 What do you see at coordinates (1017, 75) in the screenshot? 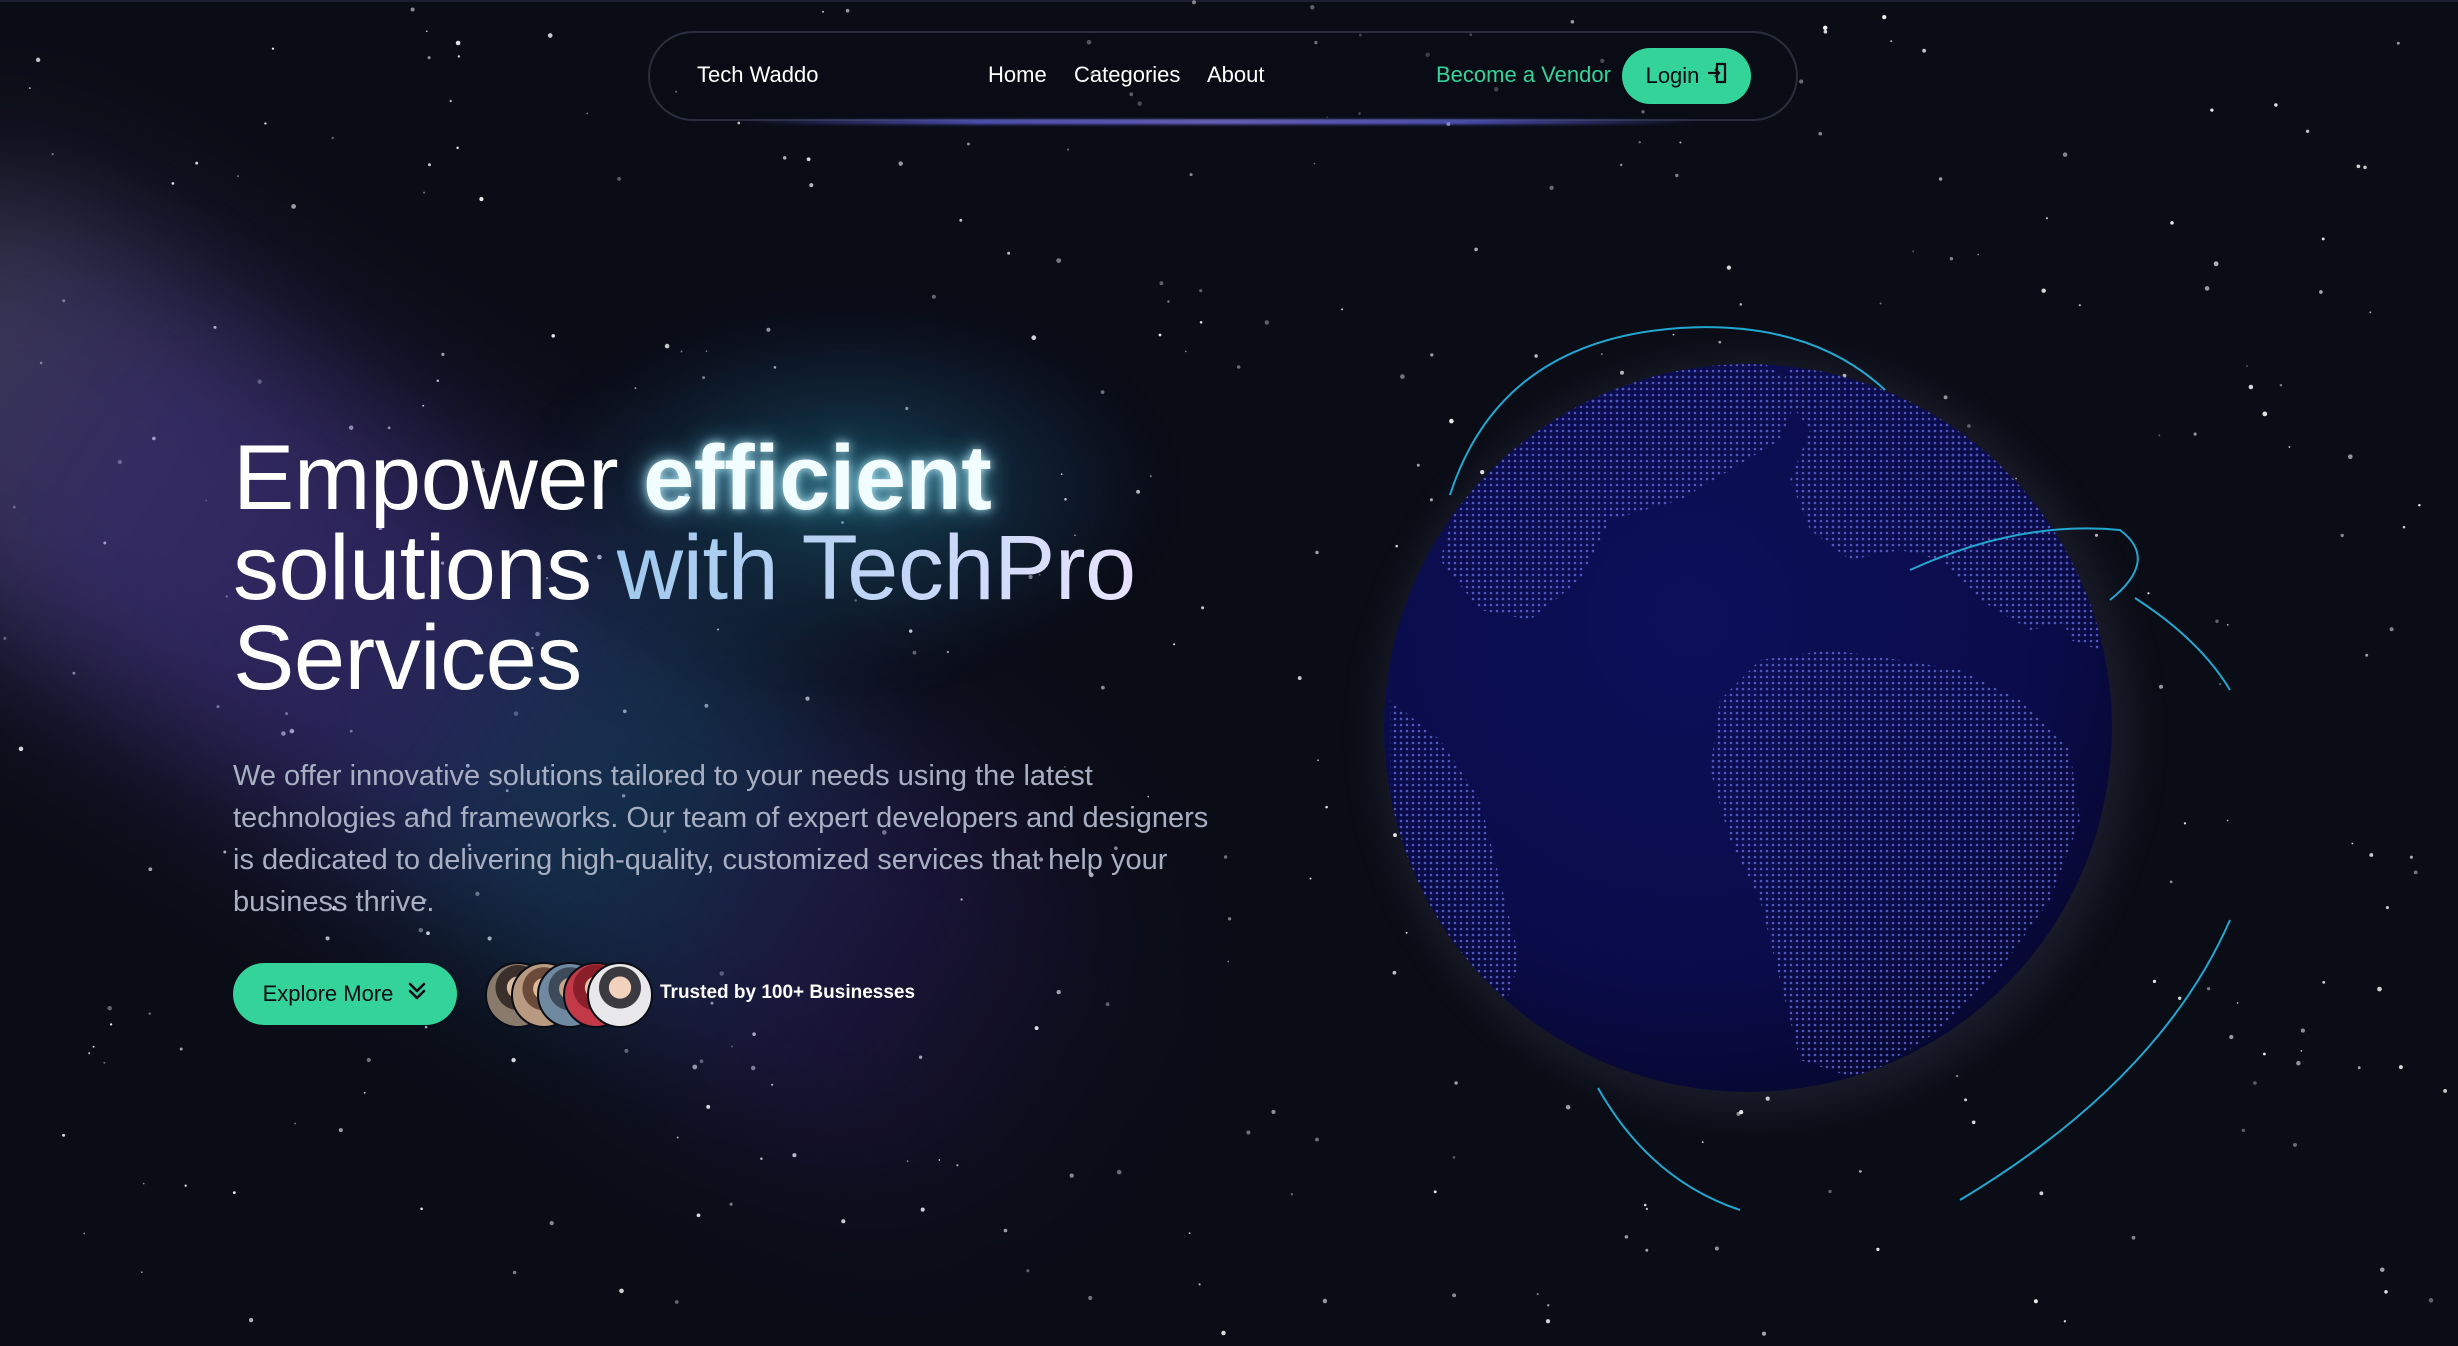
I see `nav-home-link: Home` at bounding box center [1017, 75].